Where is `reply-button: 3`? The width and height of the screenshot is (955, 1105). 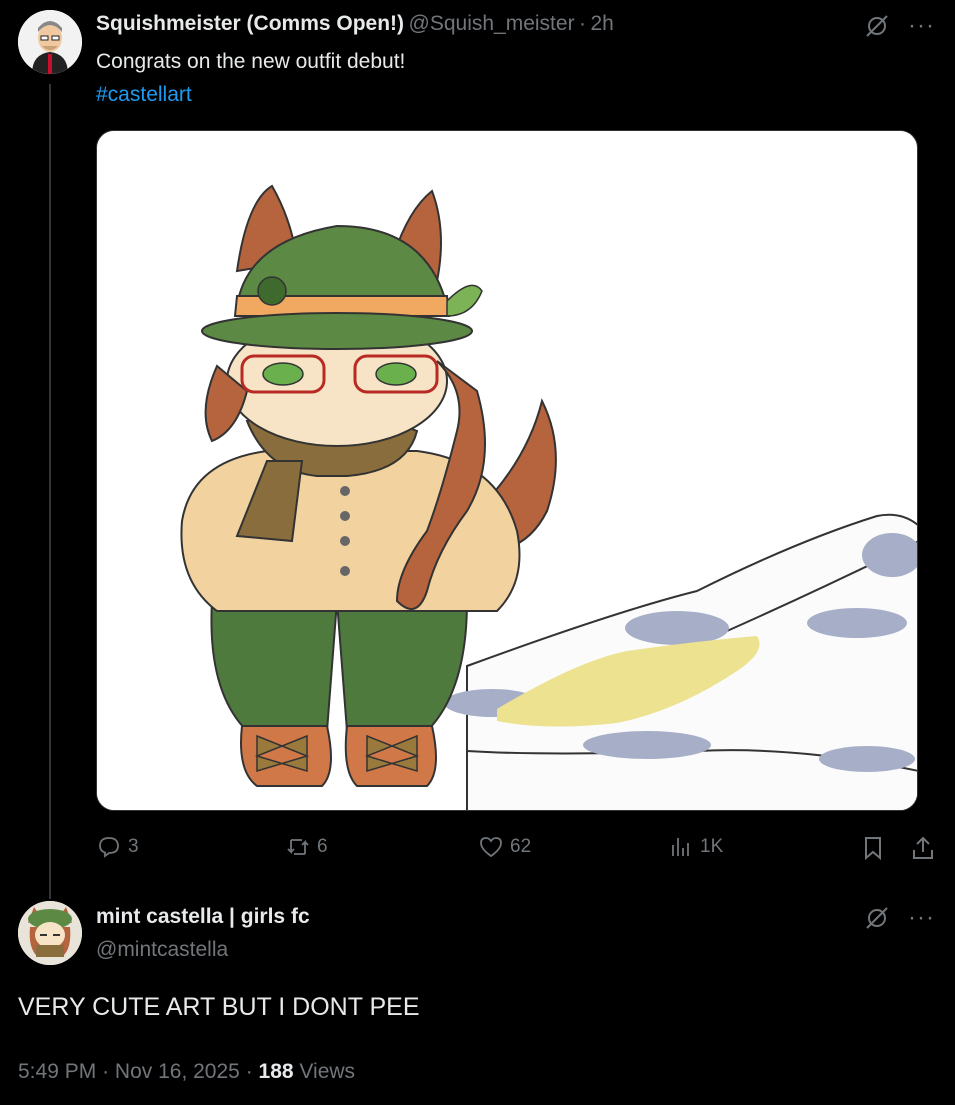 reply-button: 3 is located at coordinates (117, 847).